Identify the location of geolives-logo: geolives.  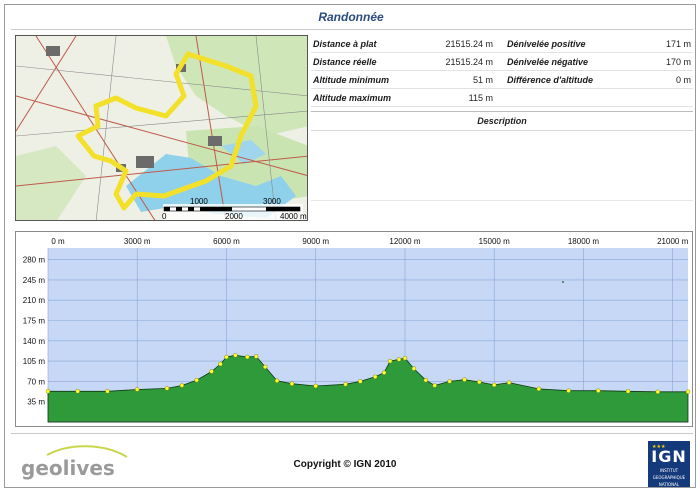
(74, 465).